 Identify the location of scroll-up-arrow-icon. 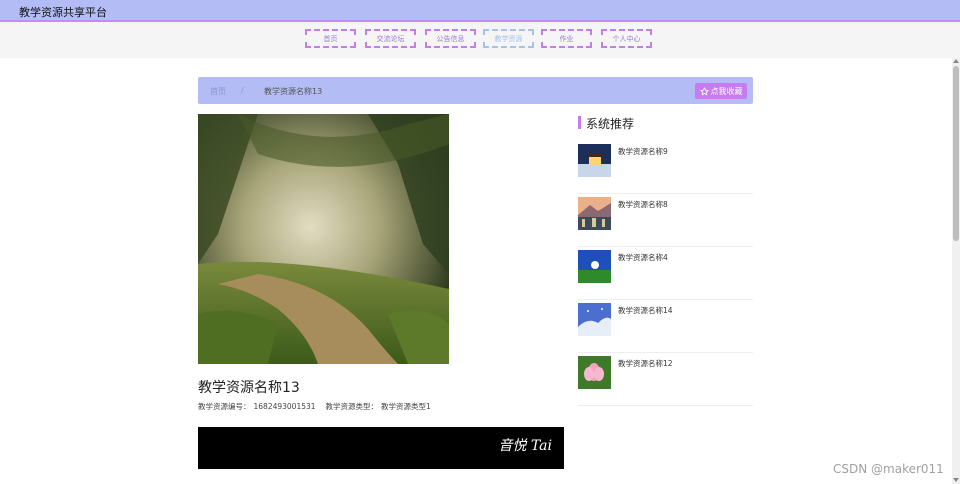
(956, 61).